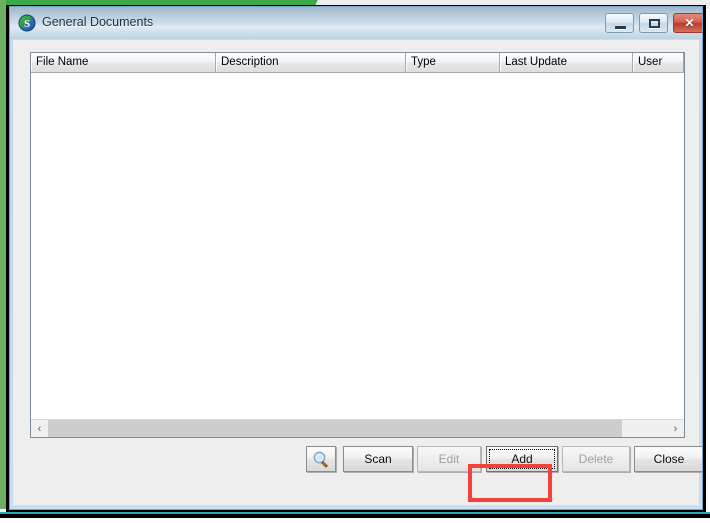 The width and height of the screenshot is (710, 523). Describe the element at coordinates (536, 62) in the screenshot. I see `column-header-label: Last Update` at that location.